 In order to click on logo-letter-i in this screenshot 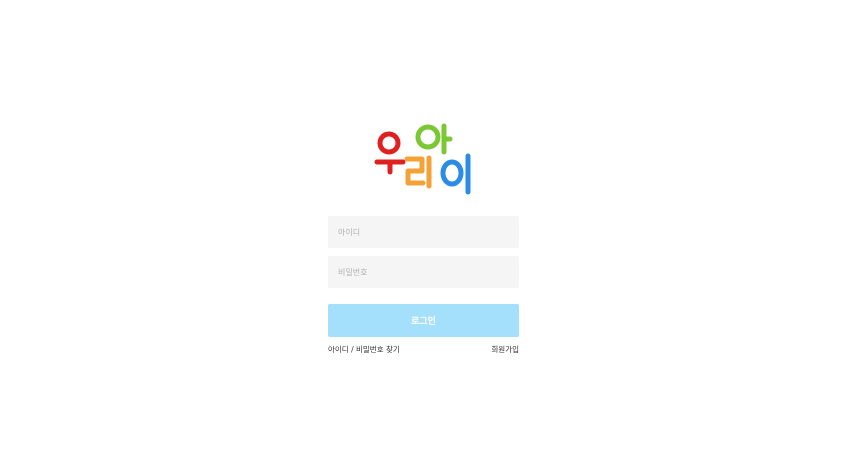, I will do `click(455, 174)`.